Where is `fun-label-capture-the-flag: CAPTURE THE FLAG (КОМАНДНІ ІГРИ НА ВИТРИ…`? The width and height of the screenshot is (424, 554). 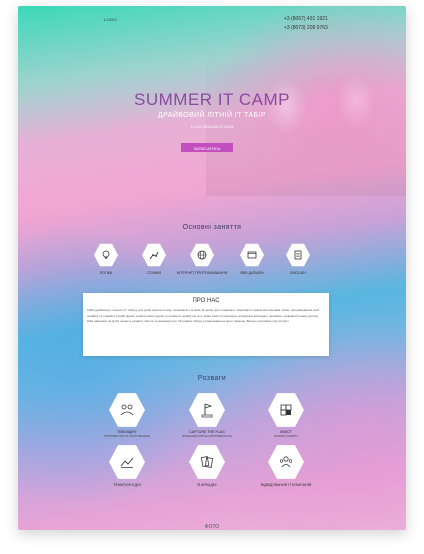
fun-label-capture-the-flag: CAPTURE THE FLAG (КОМАНДНІ ІГРИ НА ВИТРИ… is located at coordinates (207, 434).